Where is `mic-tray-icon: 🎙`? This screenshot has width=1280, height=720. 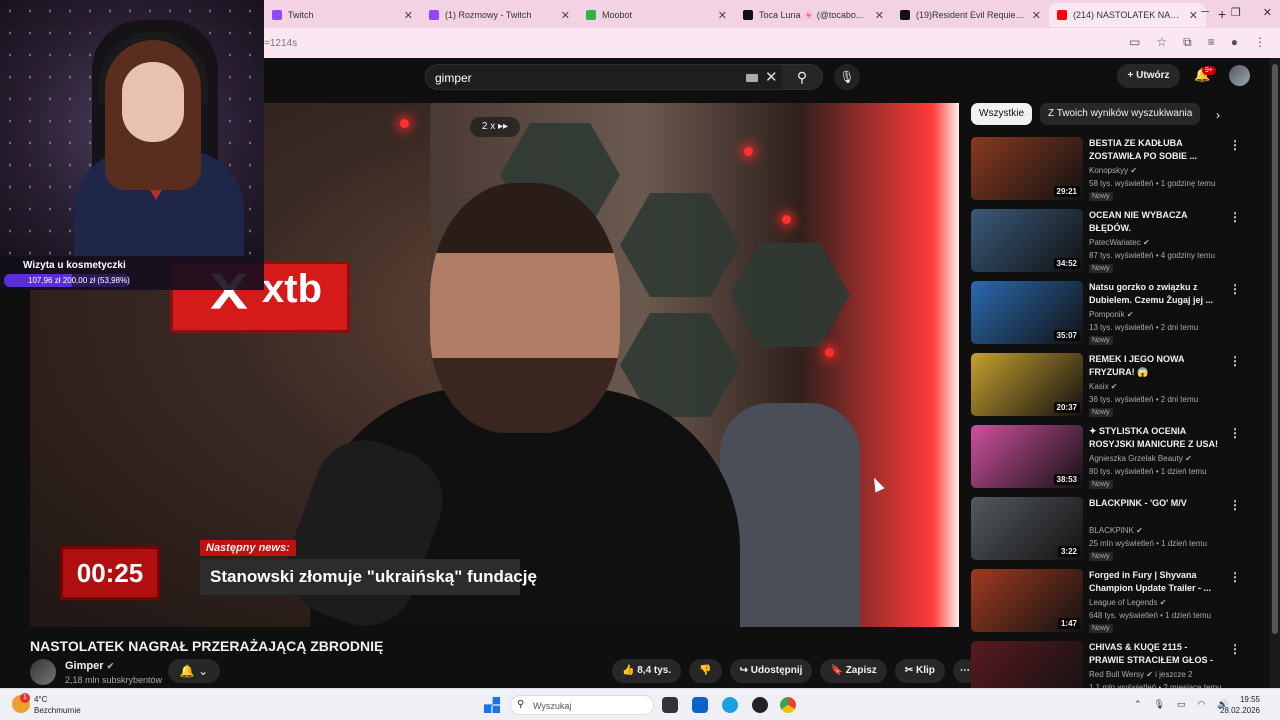 mic-tray-icon: 🎙 is located at coordinates (1159, 704).